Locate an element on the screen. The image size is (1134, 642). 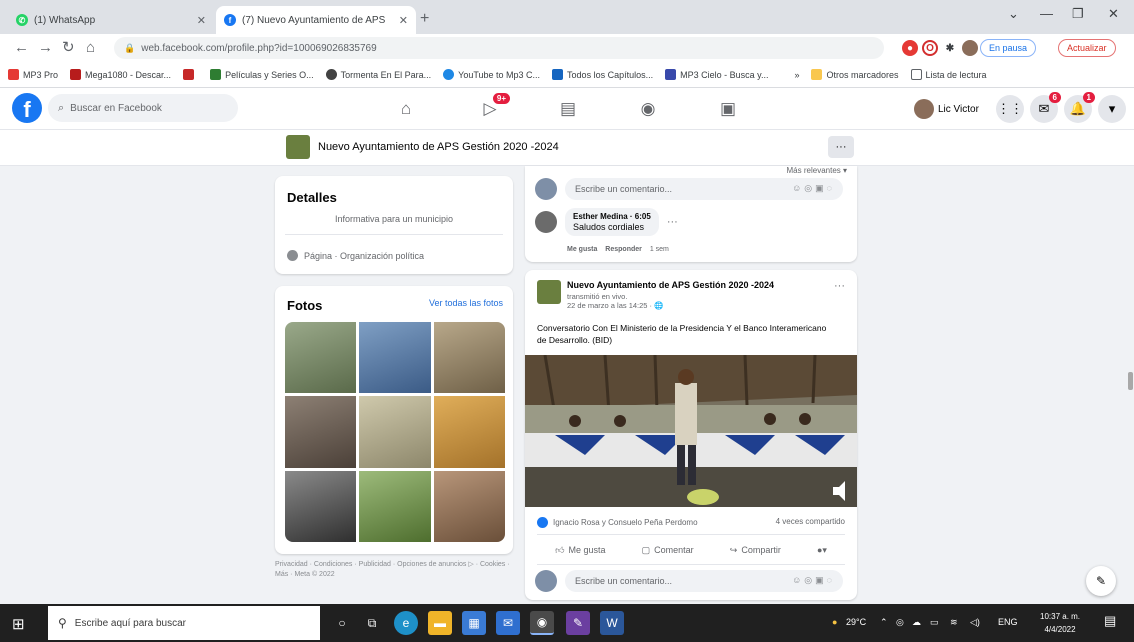
comment-button: ▢ Comentar is located at coordinates (668, 550).